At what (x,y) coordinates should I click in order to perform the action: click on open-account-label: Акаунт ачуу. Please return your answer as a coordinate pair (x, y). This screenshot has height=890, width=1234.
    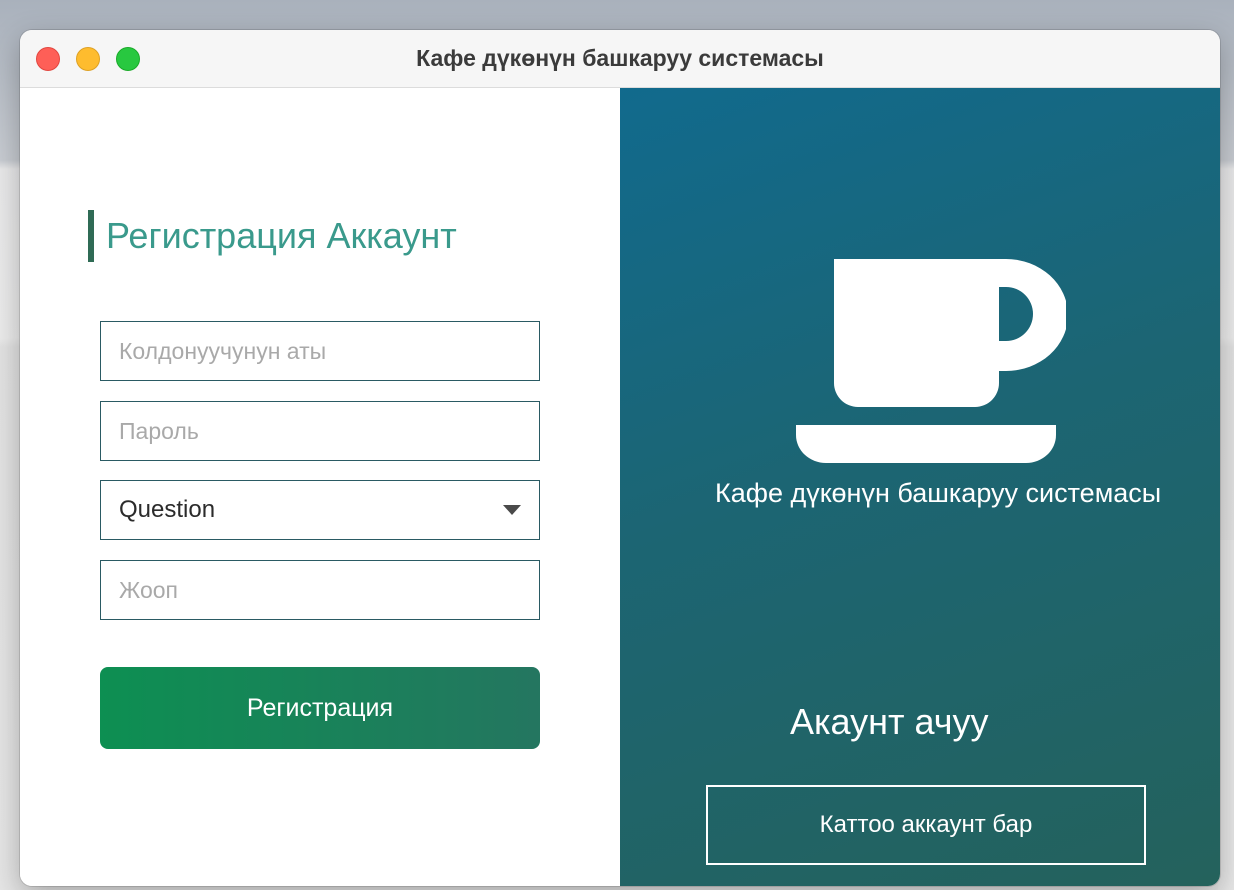
    Looking at the image, I should click on (889, 721).